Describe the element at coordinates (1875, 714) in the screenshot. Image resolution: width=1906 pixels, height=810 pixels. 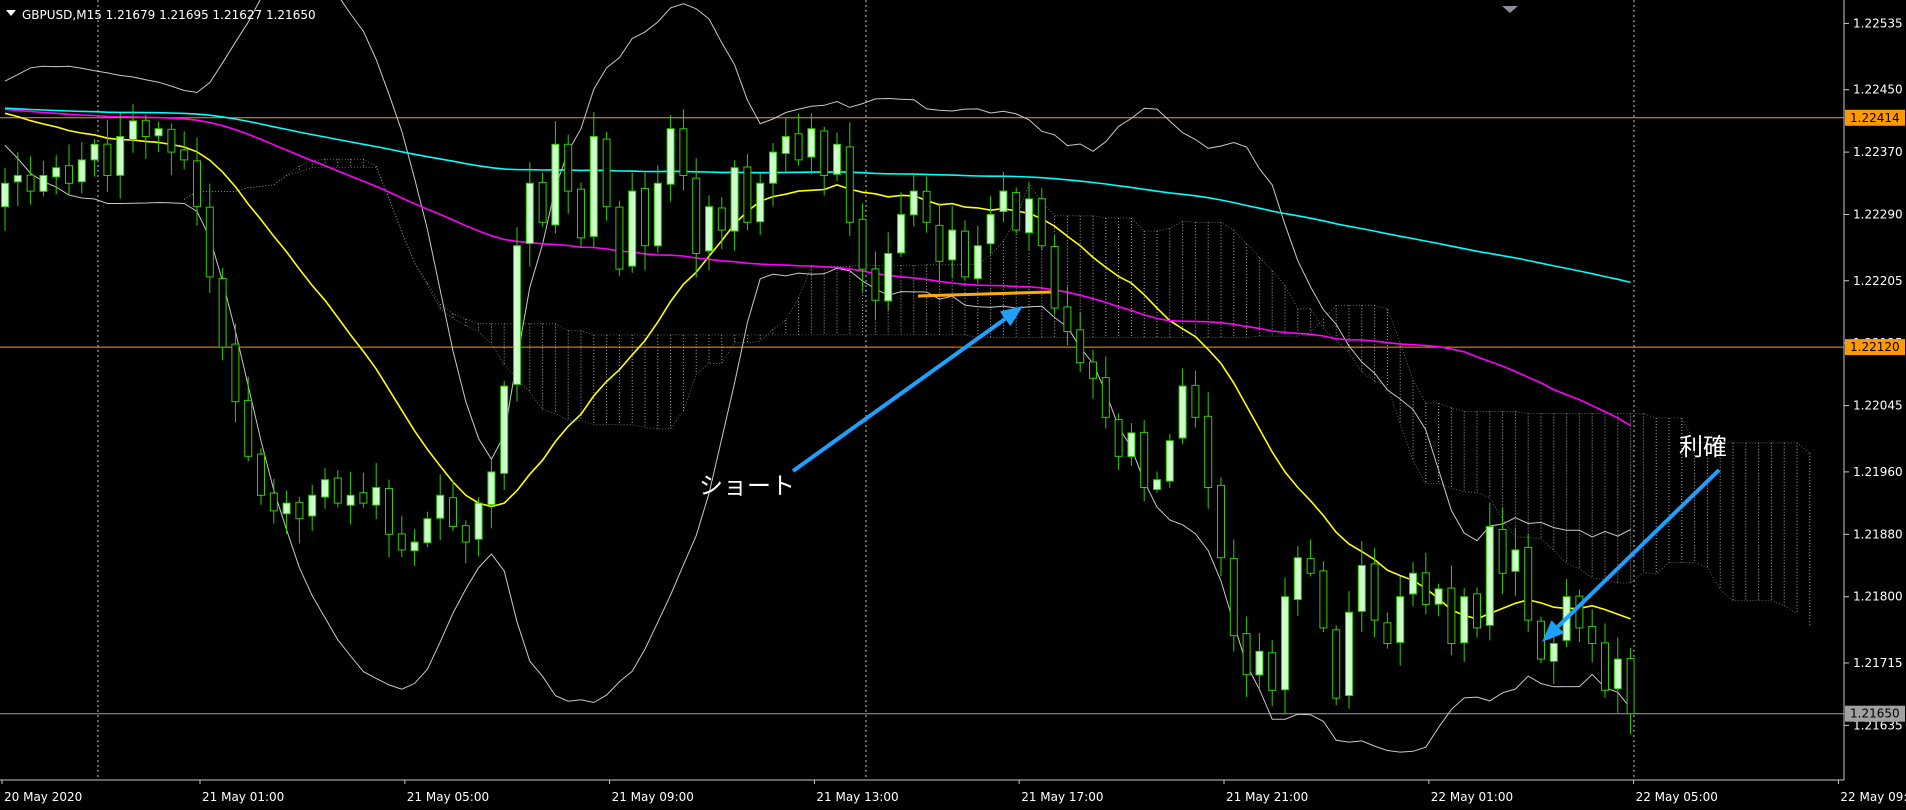
I see `price-level-badge-text: 1.21650` at that location.